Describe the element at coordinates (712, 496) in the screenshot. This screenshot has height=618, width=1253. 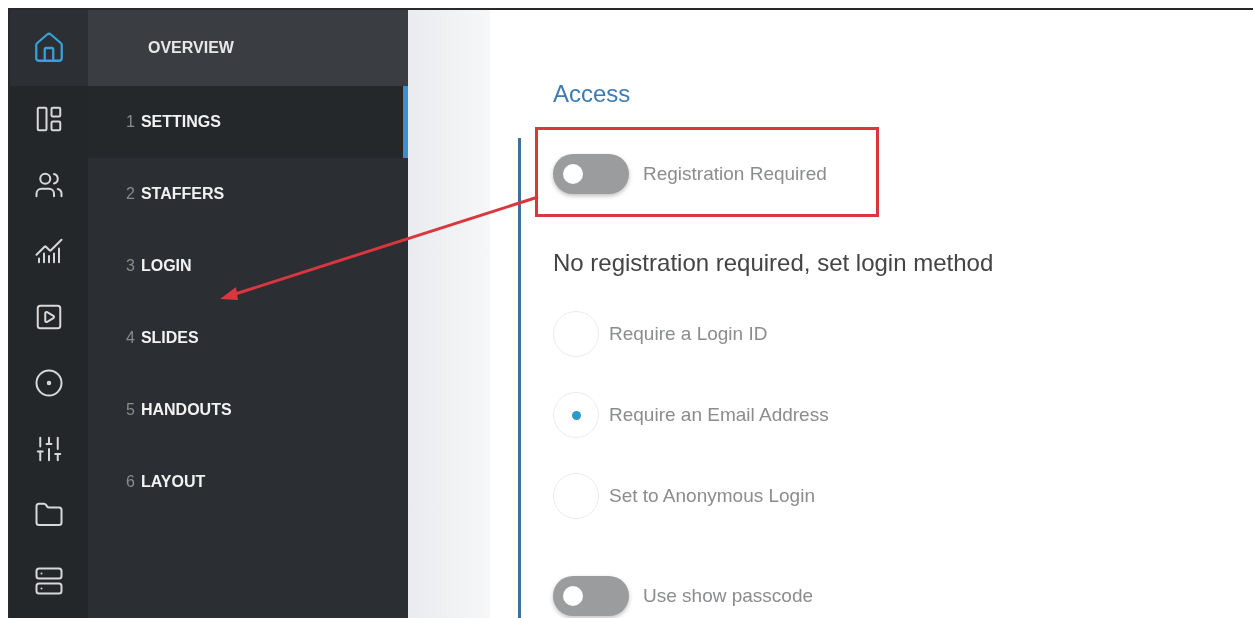
I see `radio-label: Set to Anonymous Login` at that location.